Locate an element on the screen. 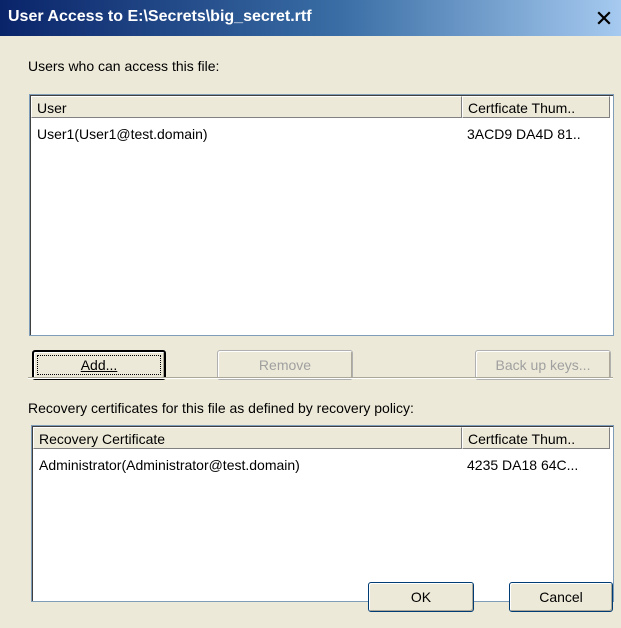  column-header-recovery-certificate: Recovery Certificate is located at coordinates (247, 438).